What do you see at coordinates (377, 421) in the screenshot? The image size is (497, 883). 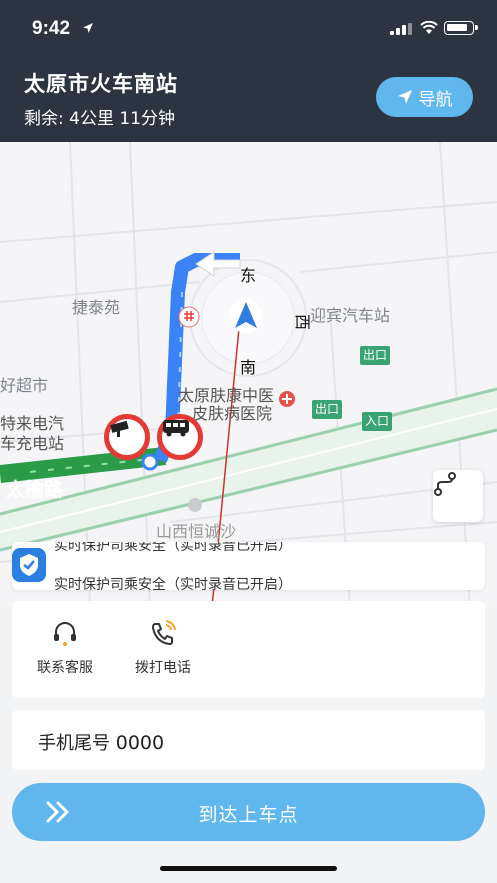 I see `entrance-badge: 入口` at bounding box center [377, 421].